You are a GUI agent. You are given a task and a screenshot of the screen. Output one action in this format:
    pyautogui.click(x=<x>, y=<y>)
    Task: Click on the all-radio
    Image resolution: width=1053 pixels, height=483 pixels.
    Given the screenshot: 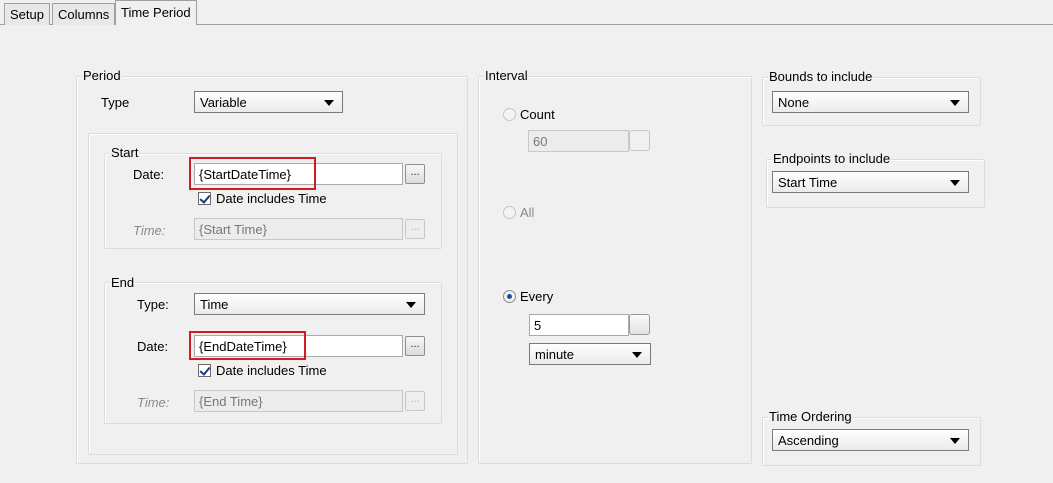 What is the action you would take?
    pyautogui.click(x=509, y=212)
    